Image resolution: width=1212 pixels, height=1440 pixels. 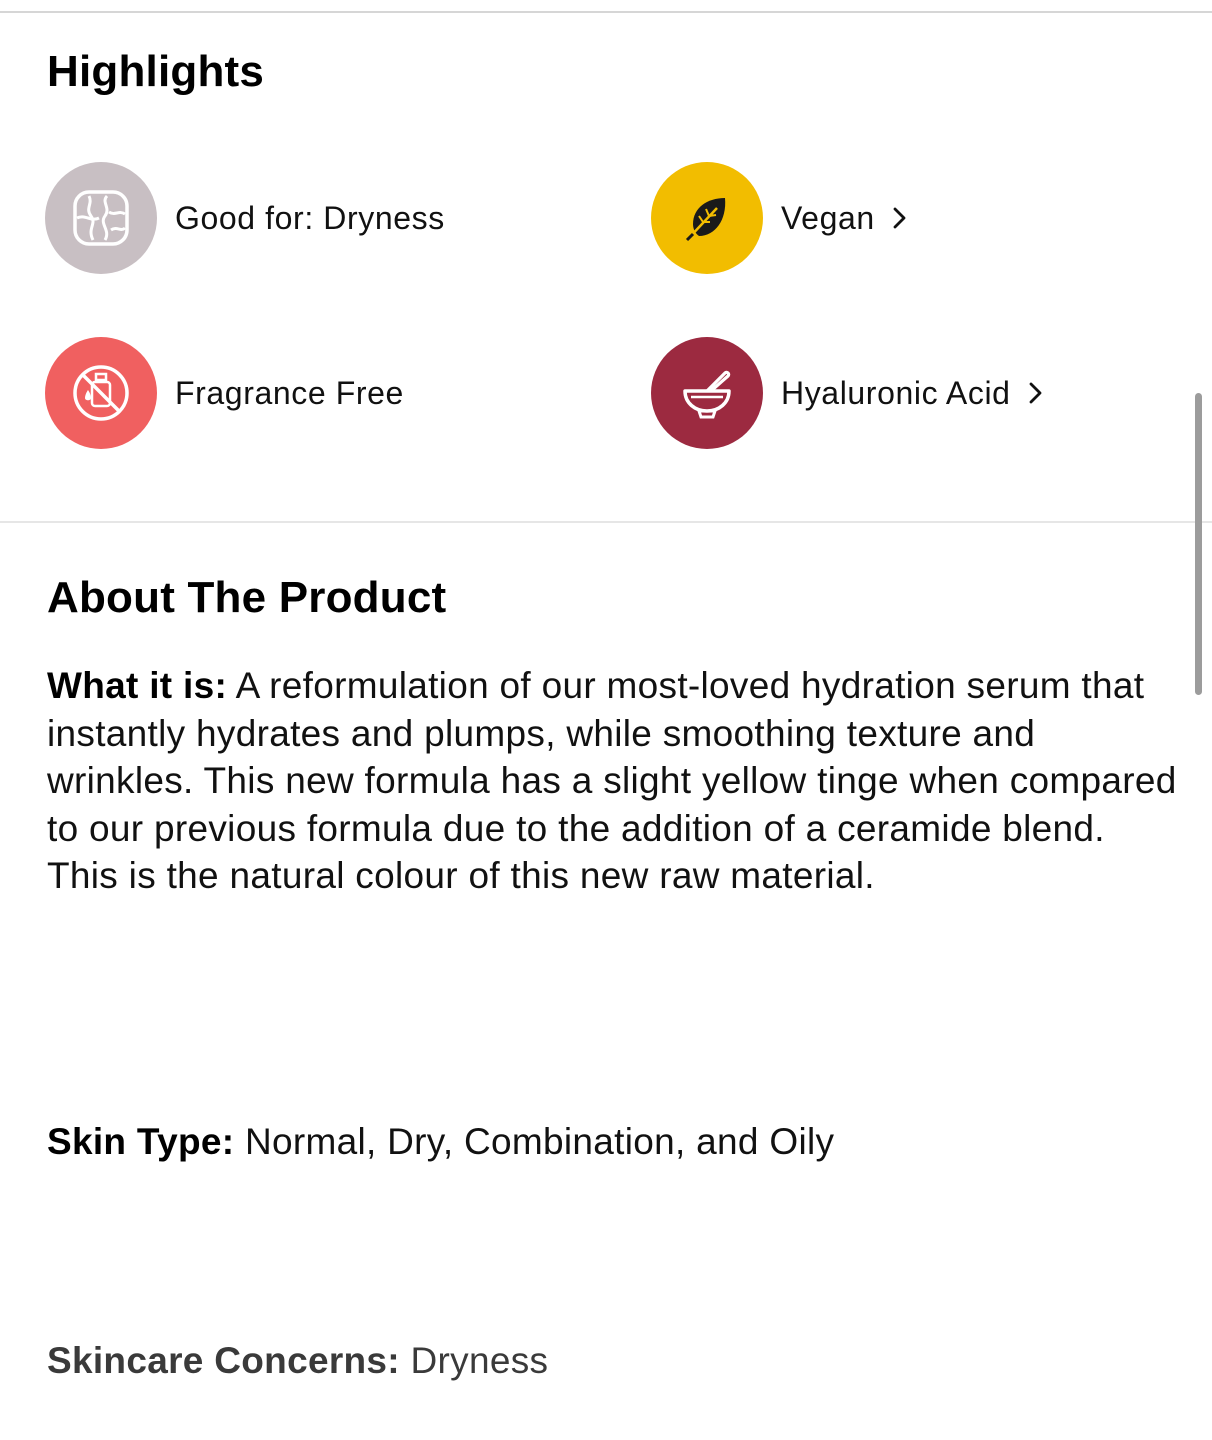 I want to click on no-fragrance-icon, so click(x=101, y=393).